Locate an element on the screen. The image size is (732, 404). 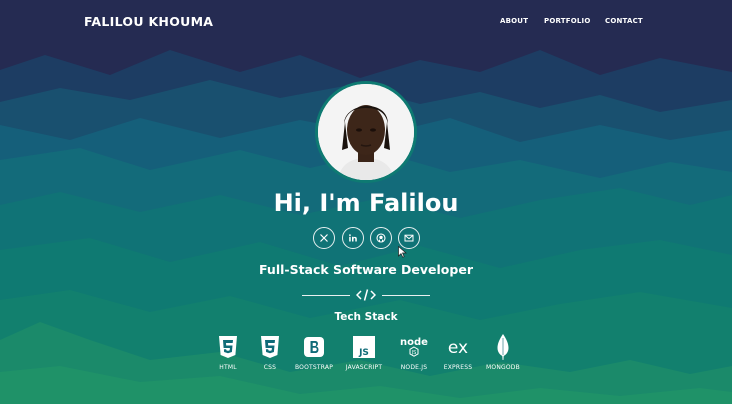
mail-icon is located at coordinates (409, 238).